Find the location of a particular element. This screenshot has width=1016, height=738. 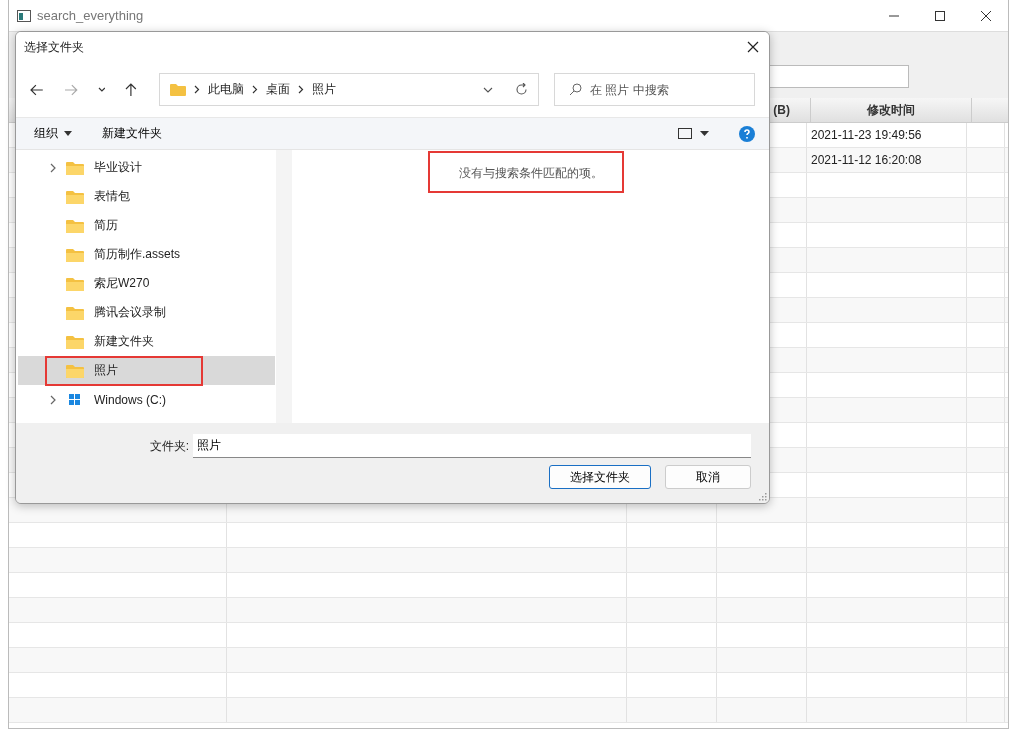

help-icon is located at coordinates (747, 133).